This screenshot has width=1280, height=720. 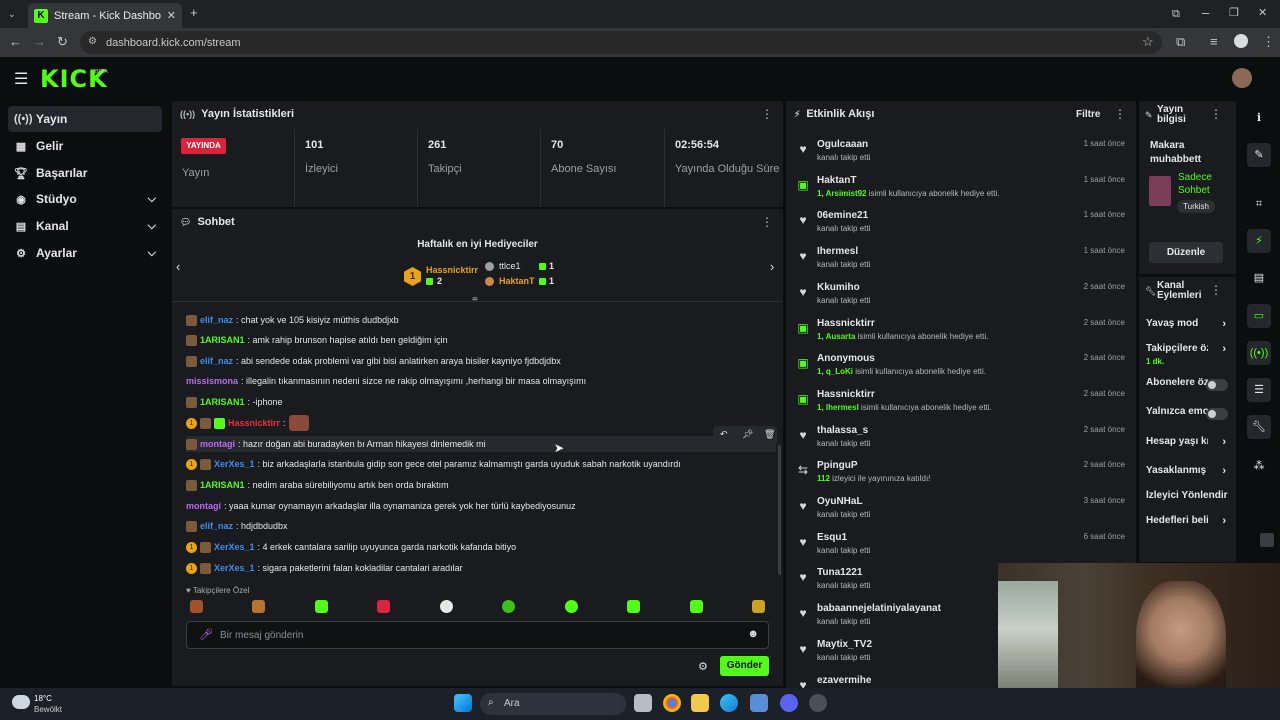 What do you see at coordinates (477, 635) in the screenshot?
I see `chat-input-box: 🎤︎ Bir mesaj gönderin ☻` at bounding box center [477, 635].